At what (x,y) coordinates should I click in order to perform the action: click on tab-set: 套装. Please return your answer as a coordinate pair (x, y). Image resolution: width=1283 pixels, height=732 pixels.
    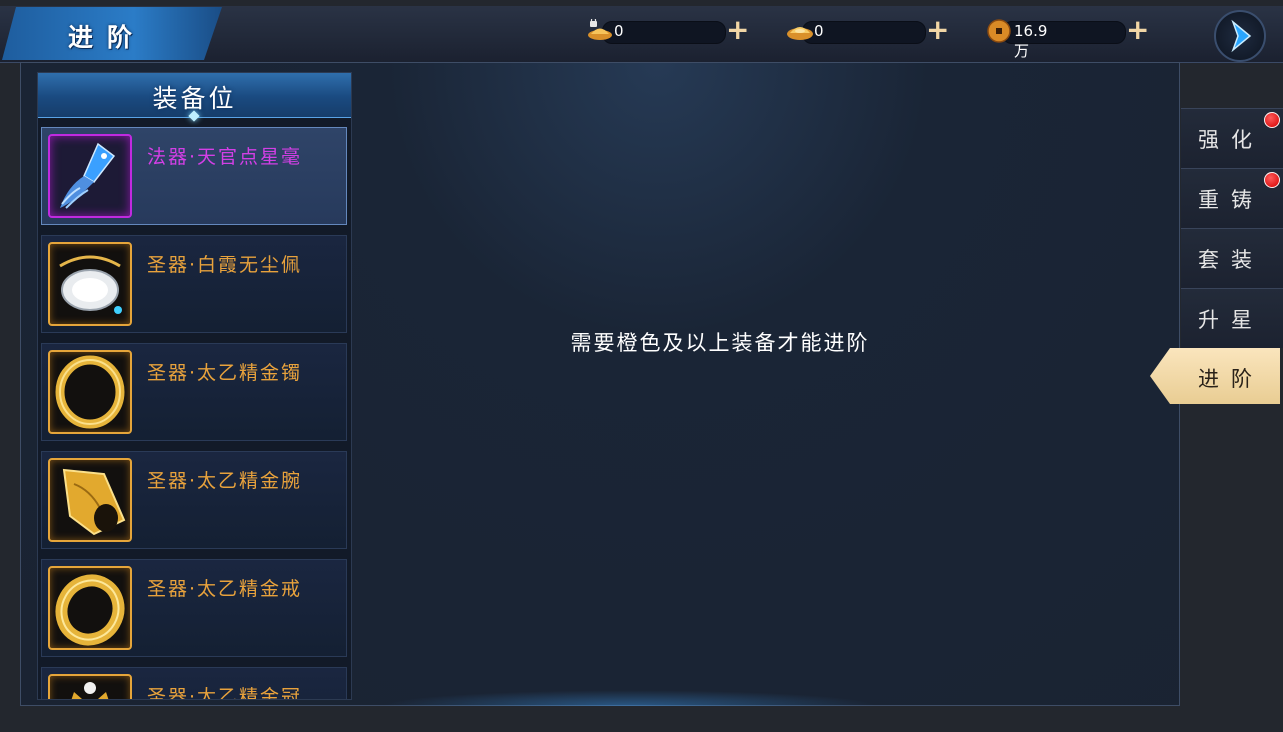
    Looking at the image, I should click on (1232, 258).